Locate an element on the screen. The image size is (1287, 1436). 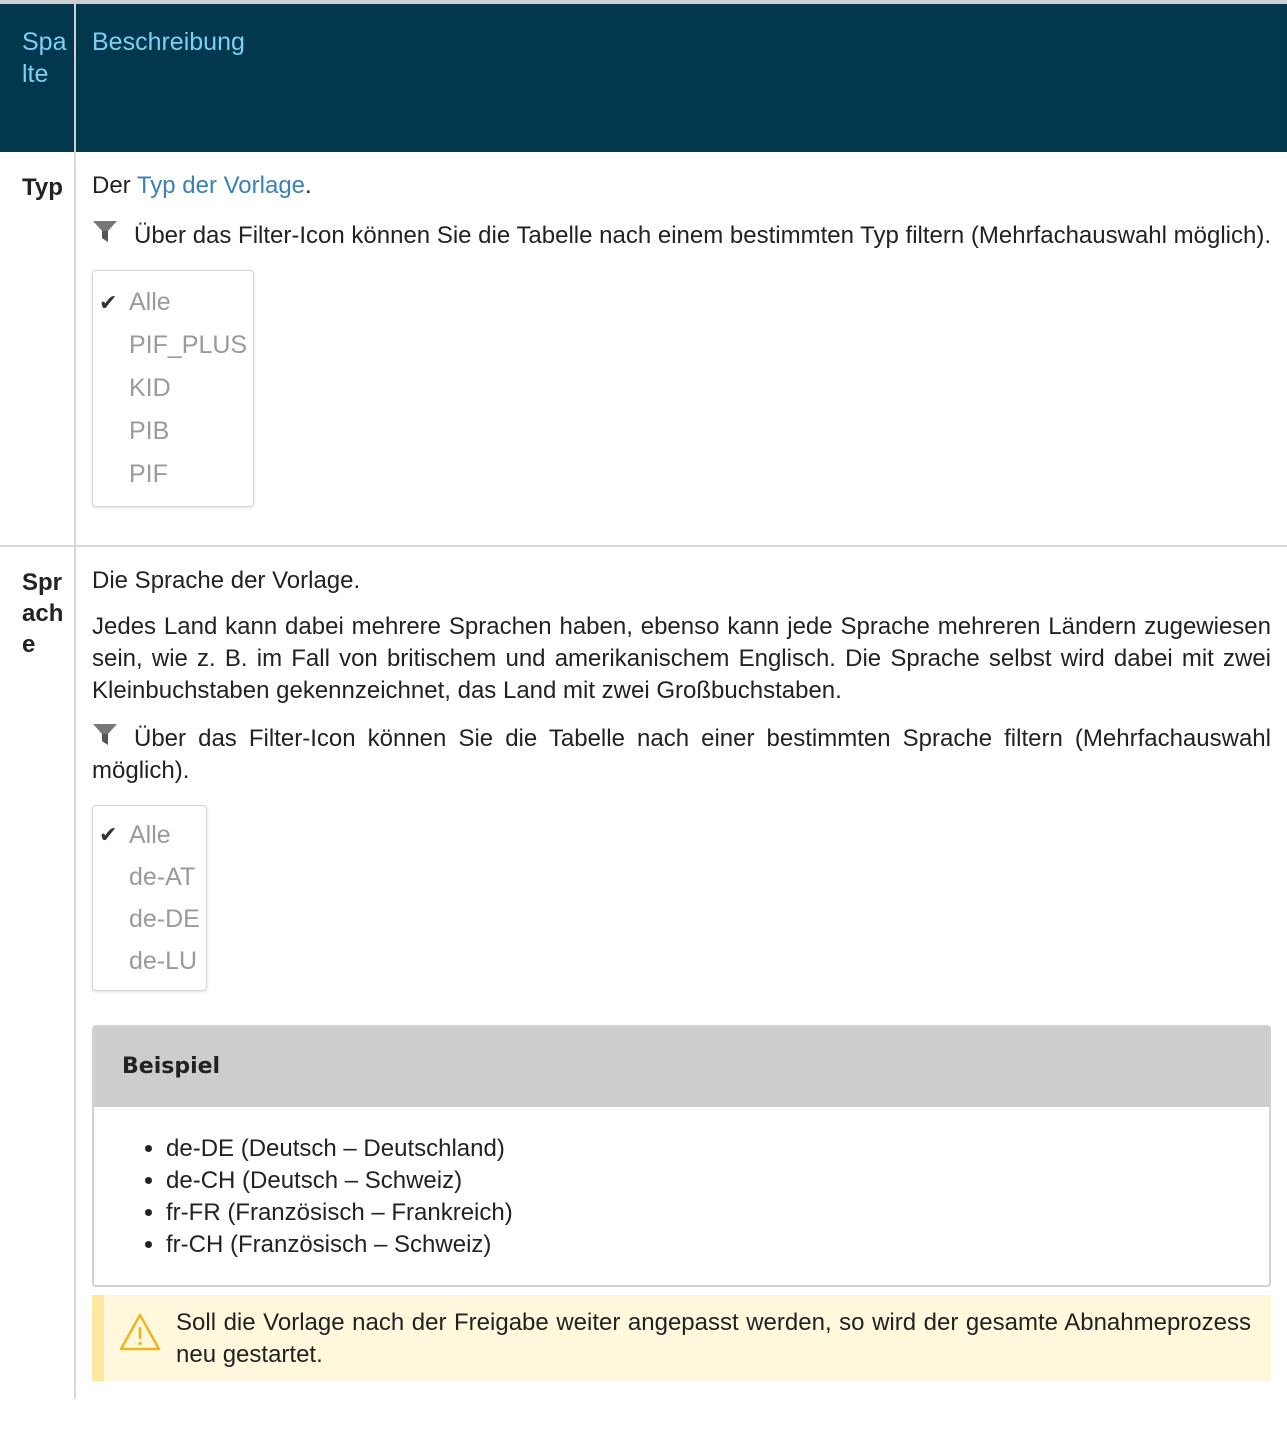
typ-der-vorlage-link: Typ der Vorlage is located at coordinates (221, 185).